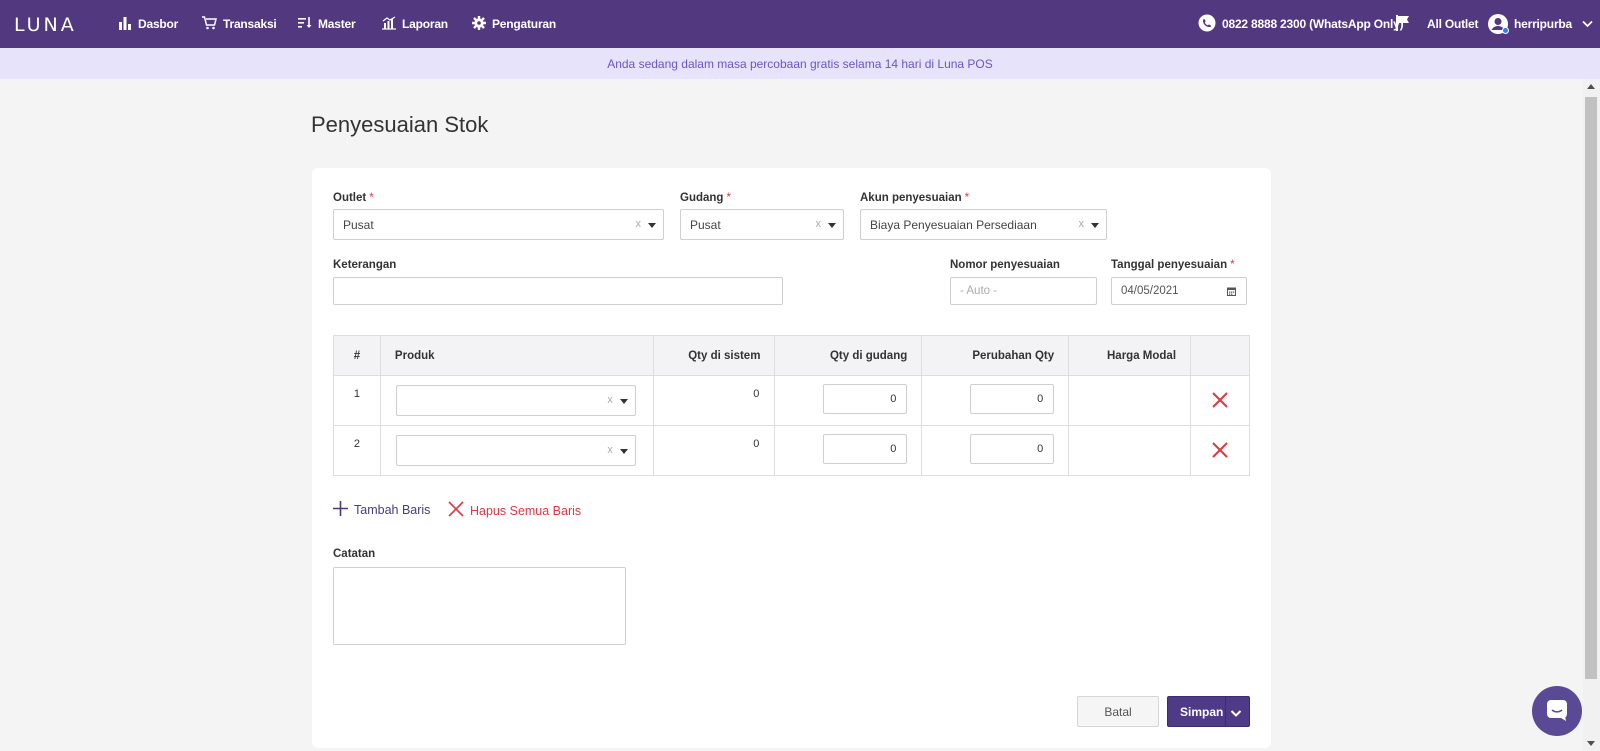  Describe the element at coordinates (995, 355) in the screenshot. I see `col-header-perubahan: Perubahan Qty` at that location.